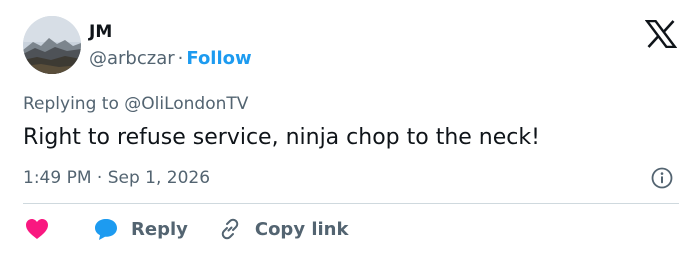 This screenshot has height=256, width=700. What do you see at coordinates (661, 34) in the screenshot?
I see `x-logo-icon` at bounding box center [661, 34].